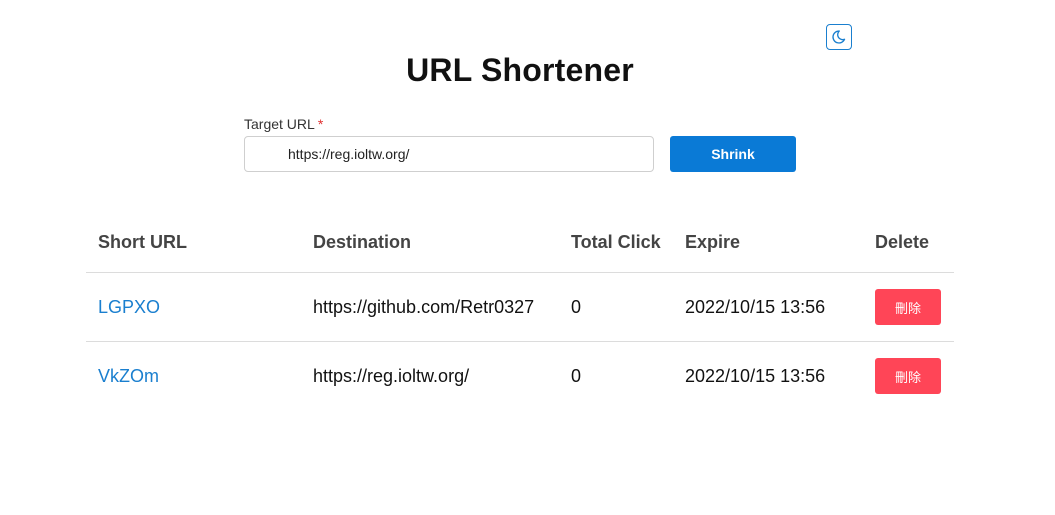  Describe the element at coordinates (129, 307) in the screenshot. I see `short-url-link: LGPXO` at that location.